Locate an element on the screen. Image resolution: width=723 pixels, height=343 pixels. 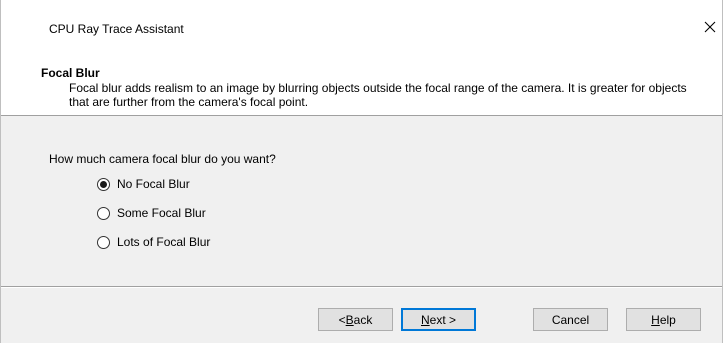
window-title: CPU Ray Trace Assistant is located at coordinates (116, 29).